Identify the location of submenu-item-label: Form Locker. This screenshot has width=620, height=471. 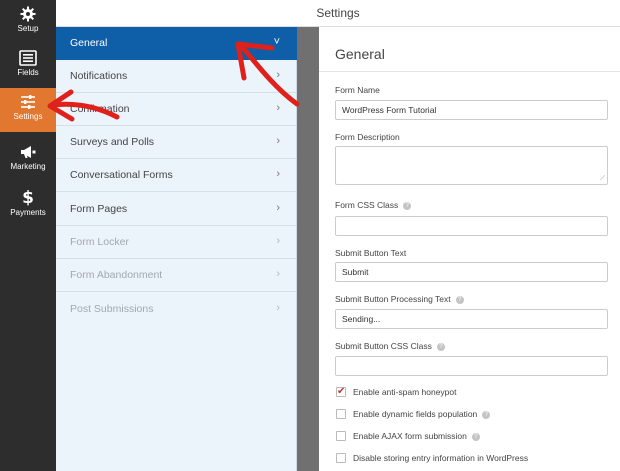
(99, 242).